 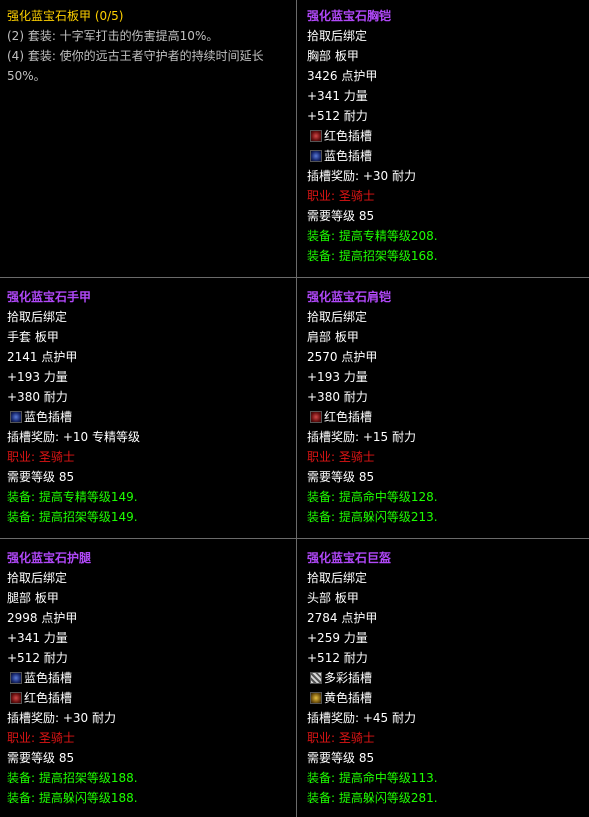 What do you see at coordinates (342, 76) in the screenshot?
I see `armor-value: 3426 点护甲` at bounding box center [342, 76].